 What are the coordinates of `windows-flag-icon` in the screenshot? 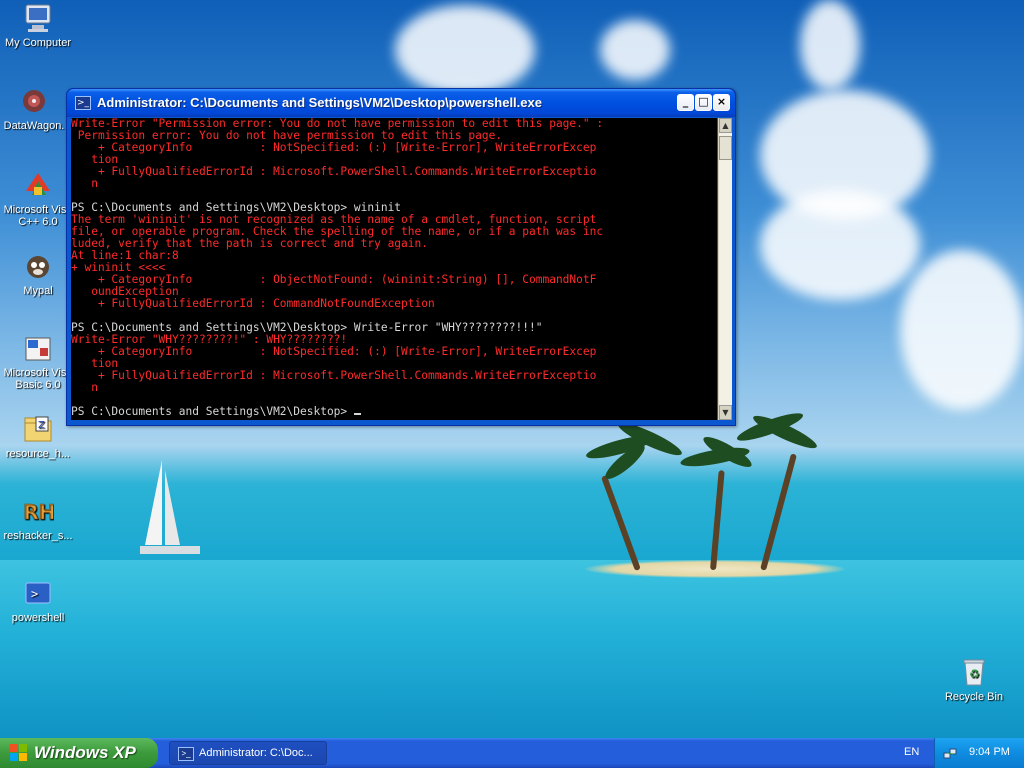 It's located at (19, 753).